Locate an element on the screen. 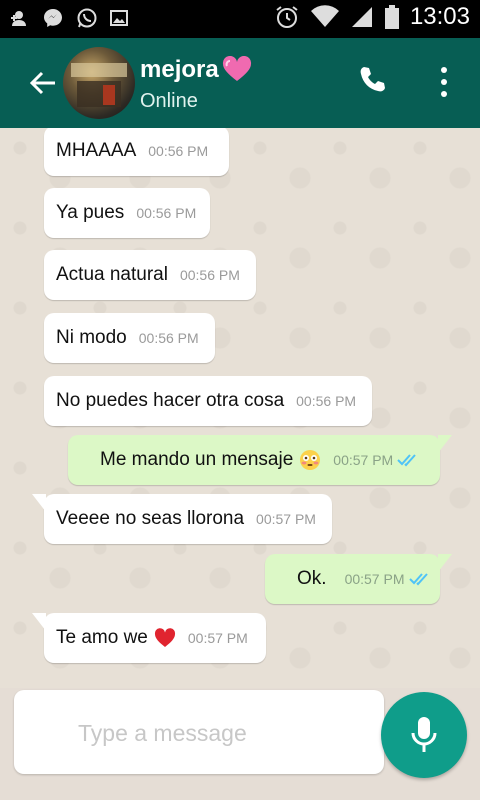 The image size is (480, 800). message-text: Ni modo is located at coordinates (91, 337).